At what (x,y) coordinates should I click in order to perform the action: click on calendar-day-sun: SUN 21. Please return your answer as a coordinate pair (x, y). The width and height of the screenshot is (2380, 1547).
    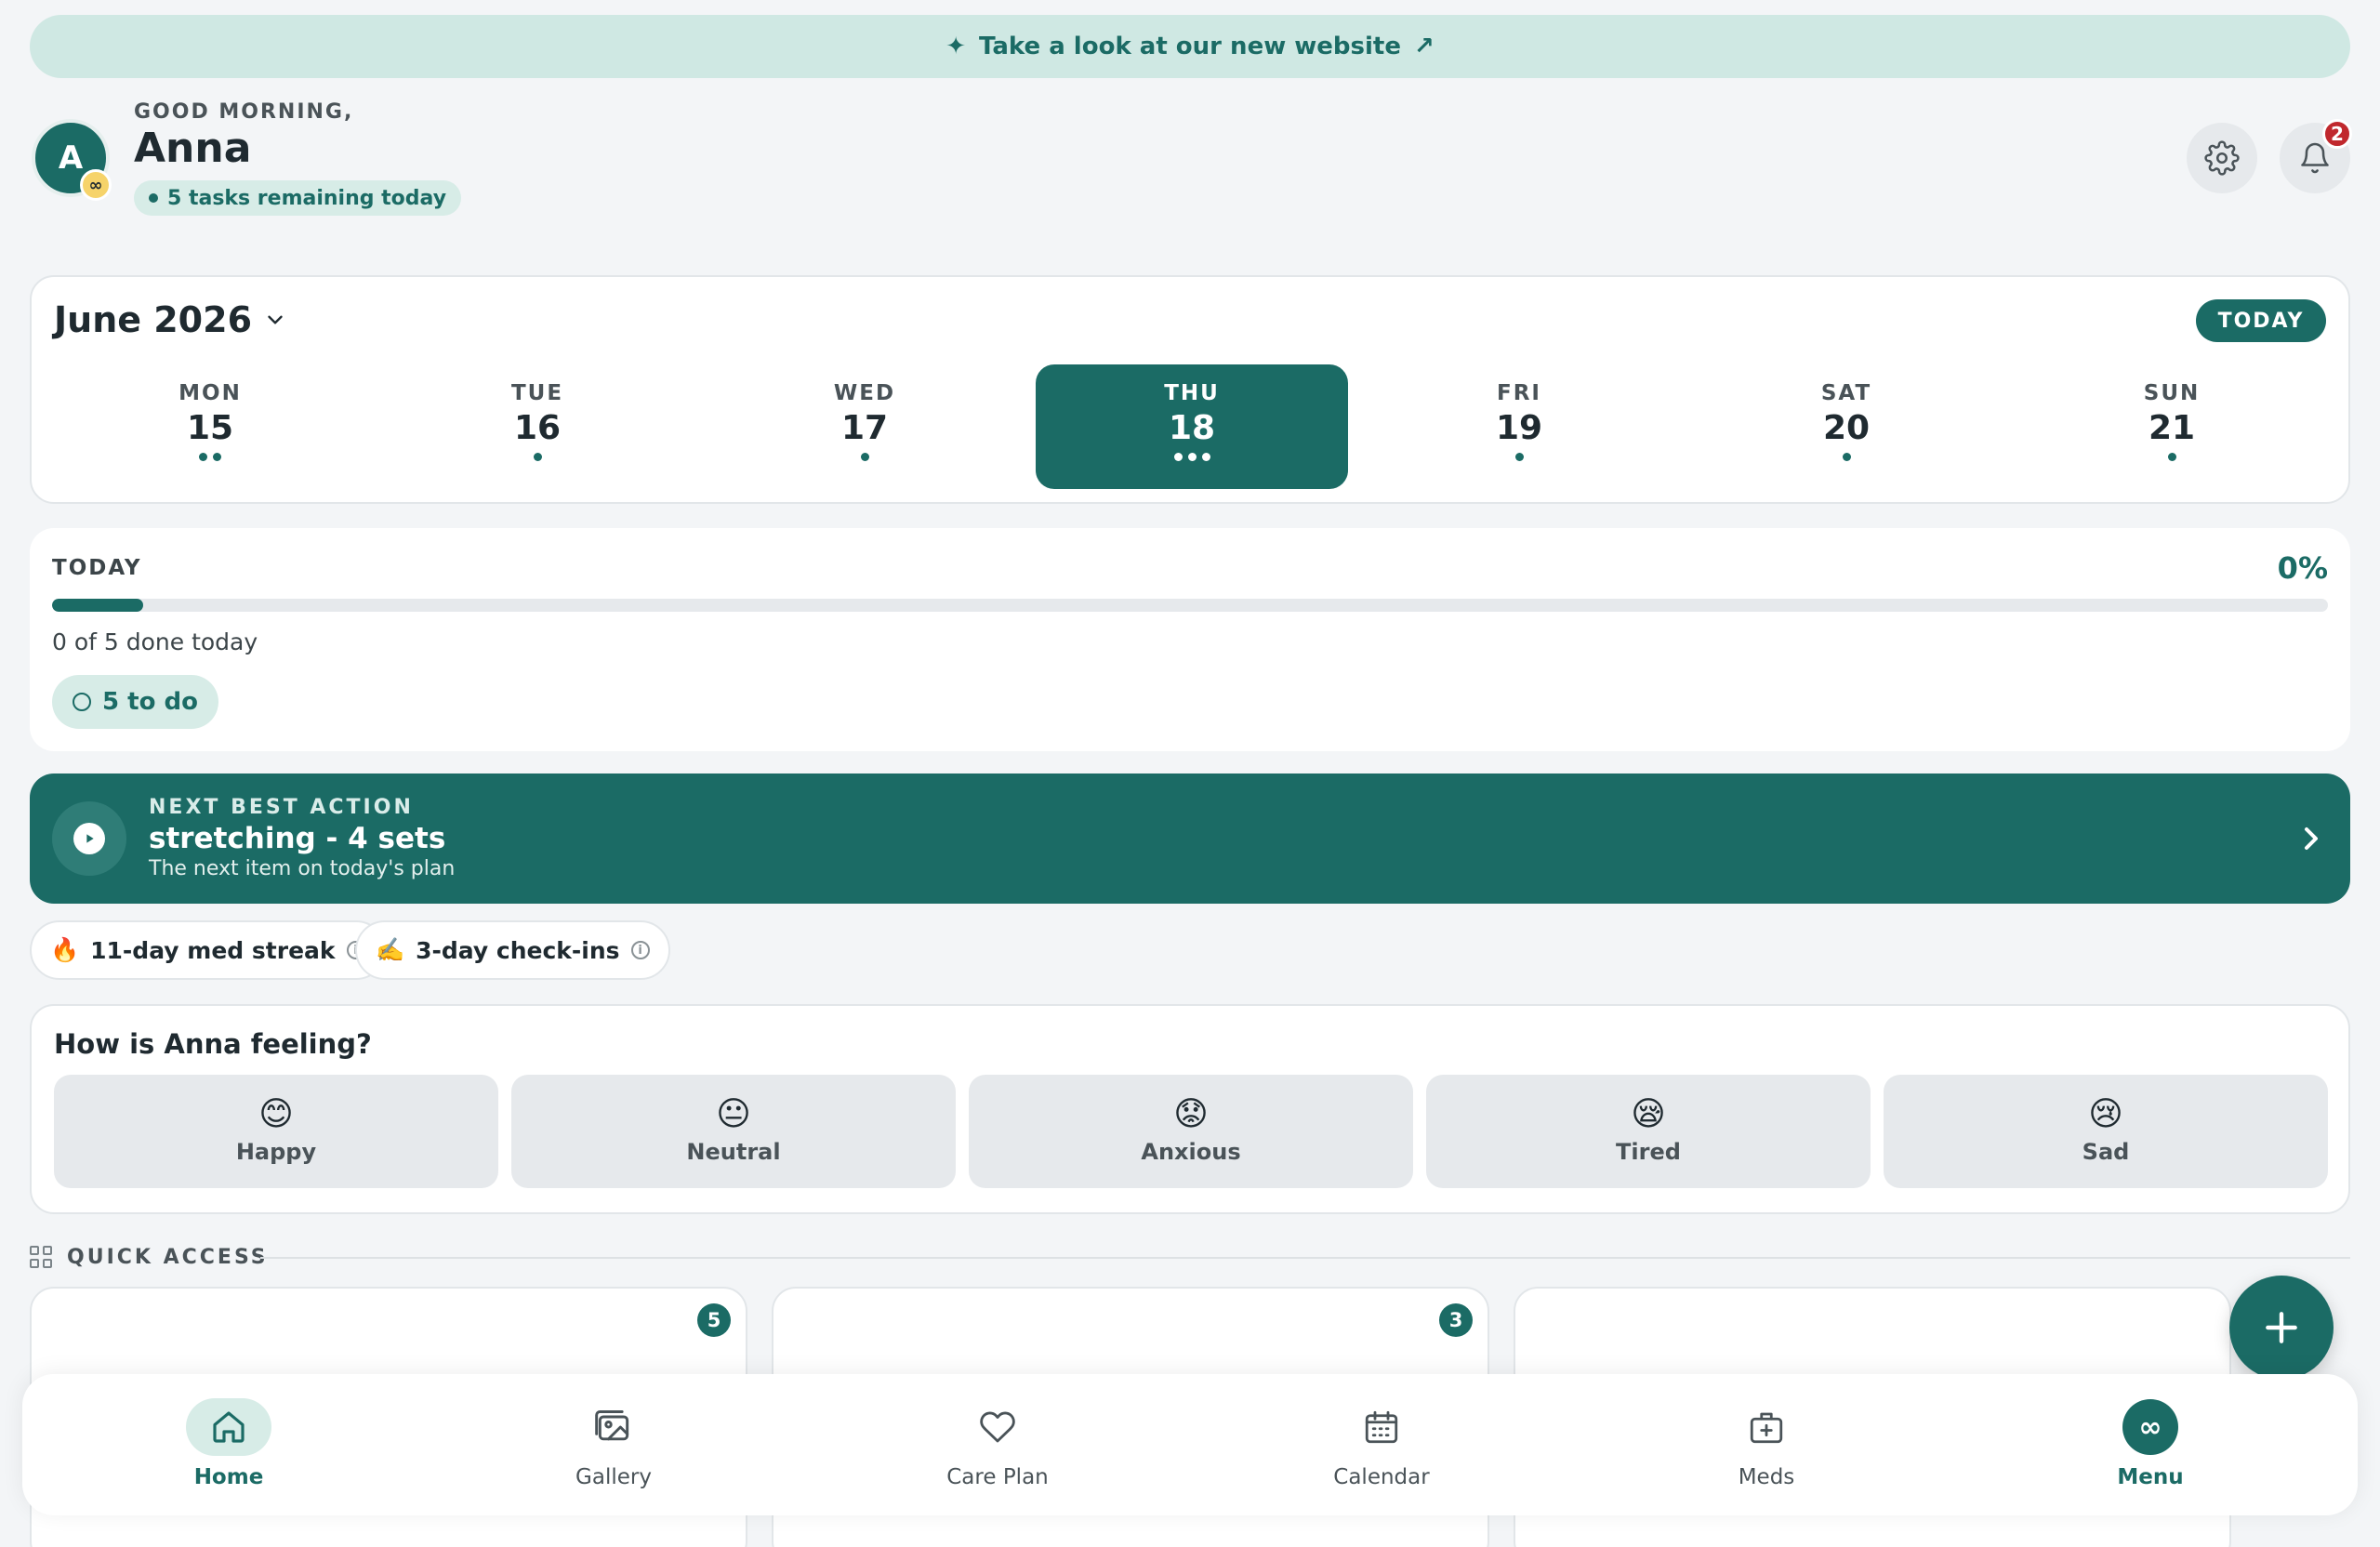
    Looking at the image, I should click on (2172, 426).